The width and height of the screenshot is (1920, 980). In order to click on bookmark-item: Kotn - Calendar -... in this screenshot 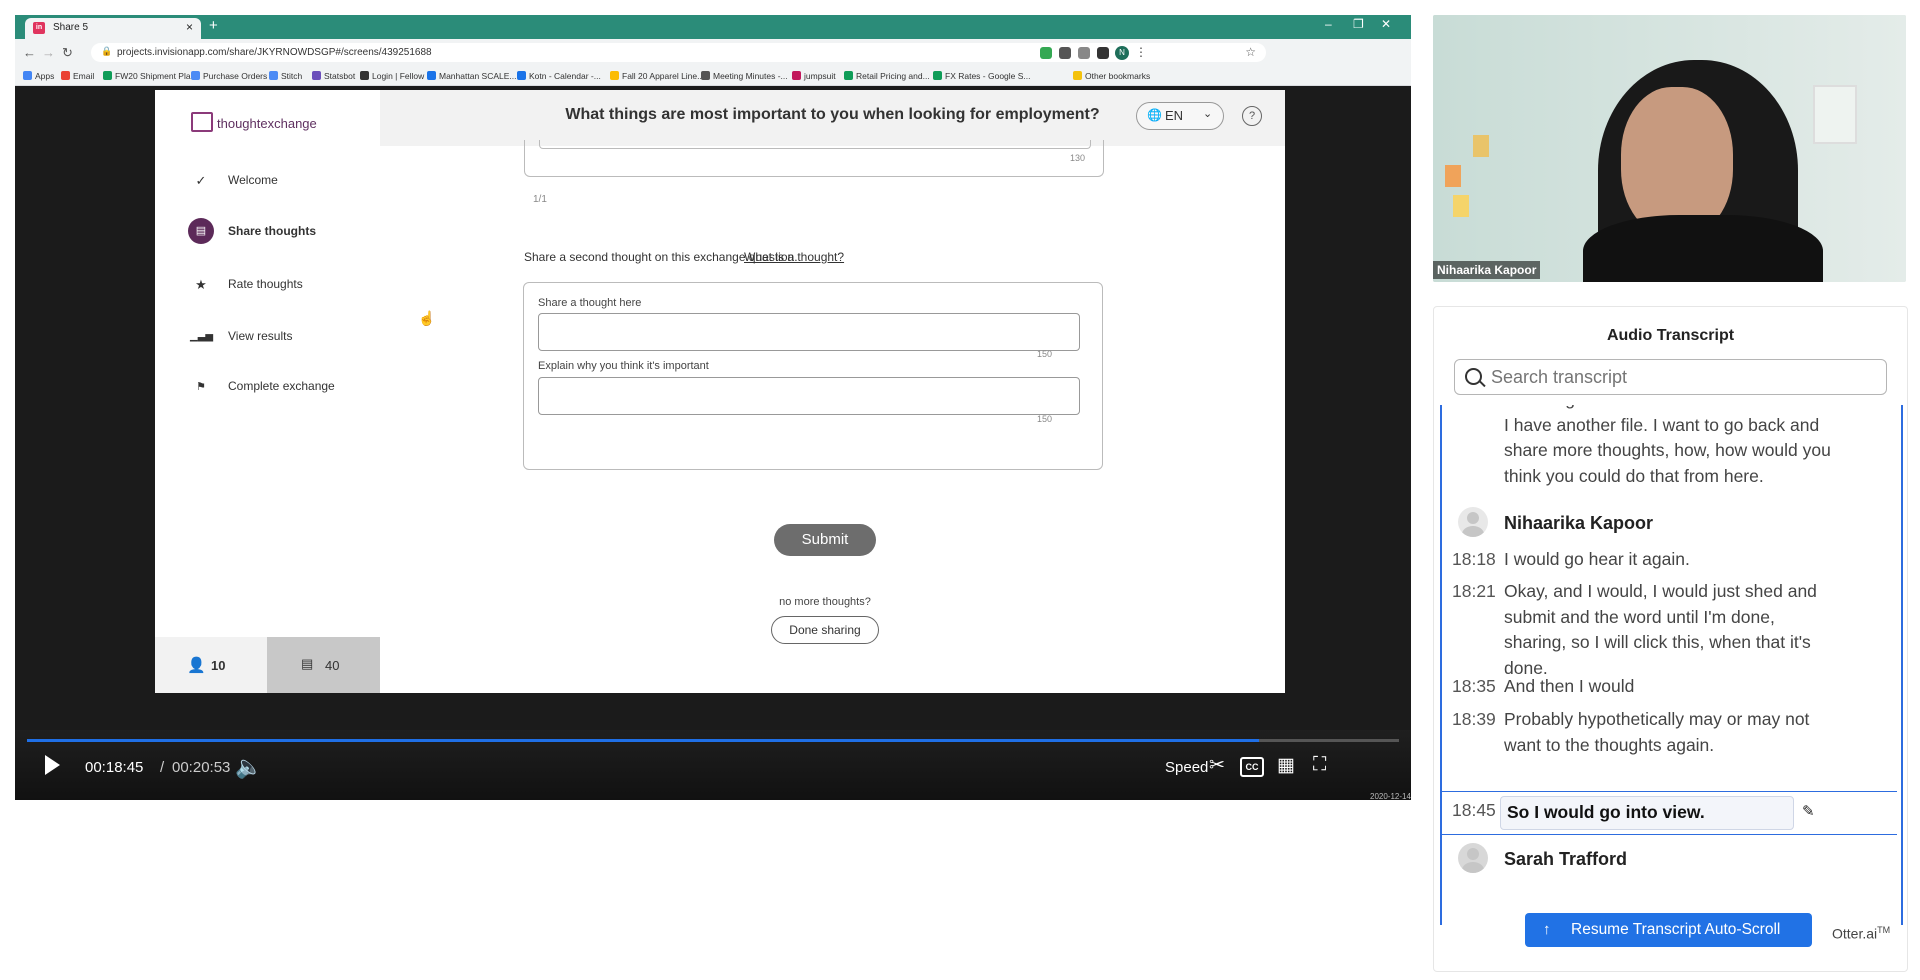, I will do `click(559, 76)`.